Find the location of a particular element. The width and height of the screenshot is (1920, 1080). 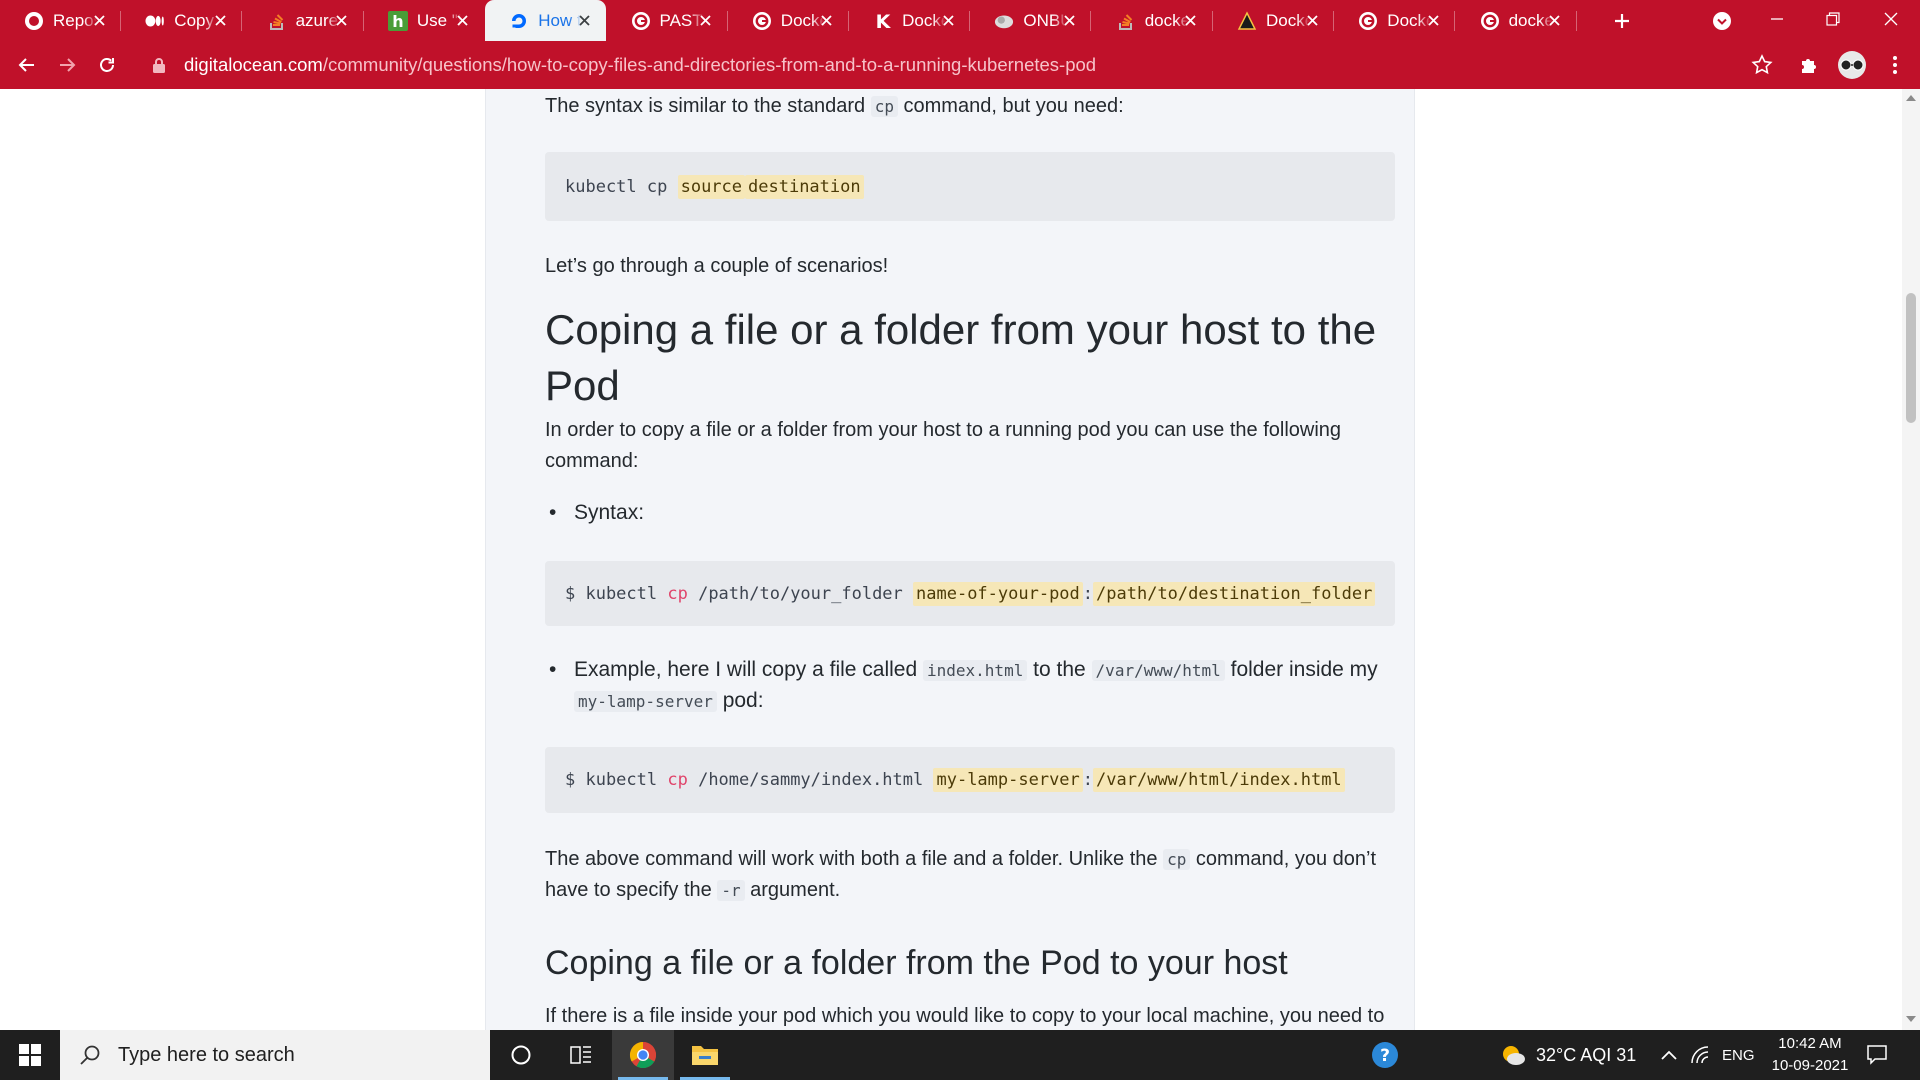

back-button is located at coordinates (27, 65).